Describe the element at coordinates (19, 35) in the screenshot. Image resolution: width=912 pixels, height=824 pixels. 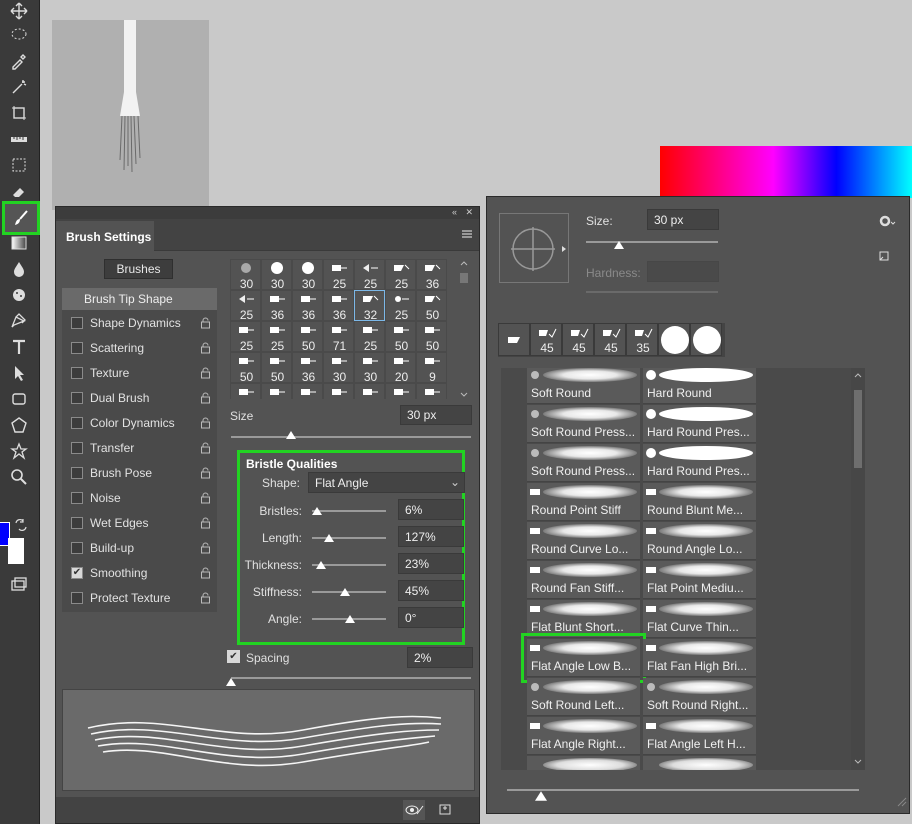
I see `lasso-icon` at that location.